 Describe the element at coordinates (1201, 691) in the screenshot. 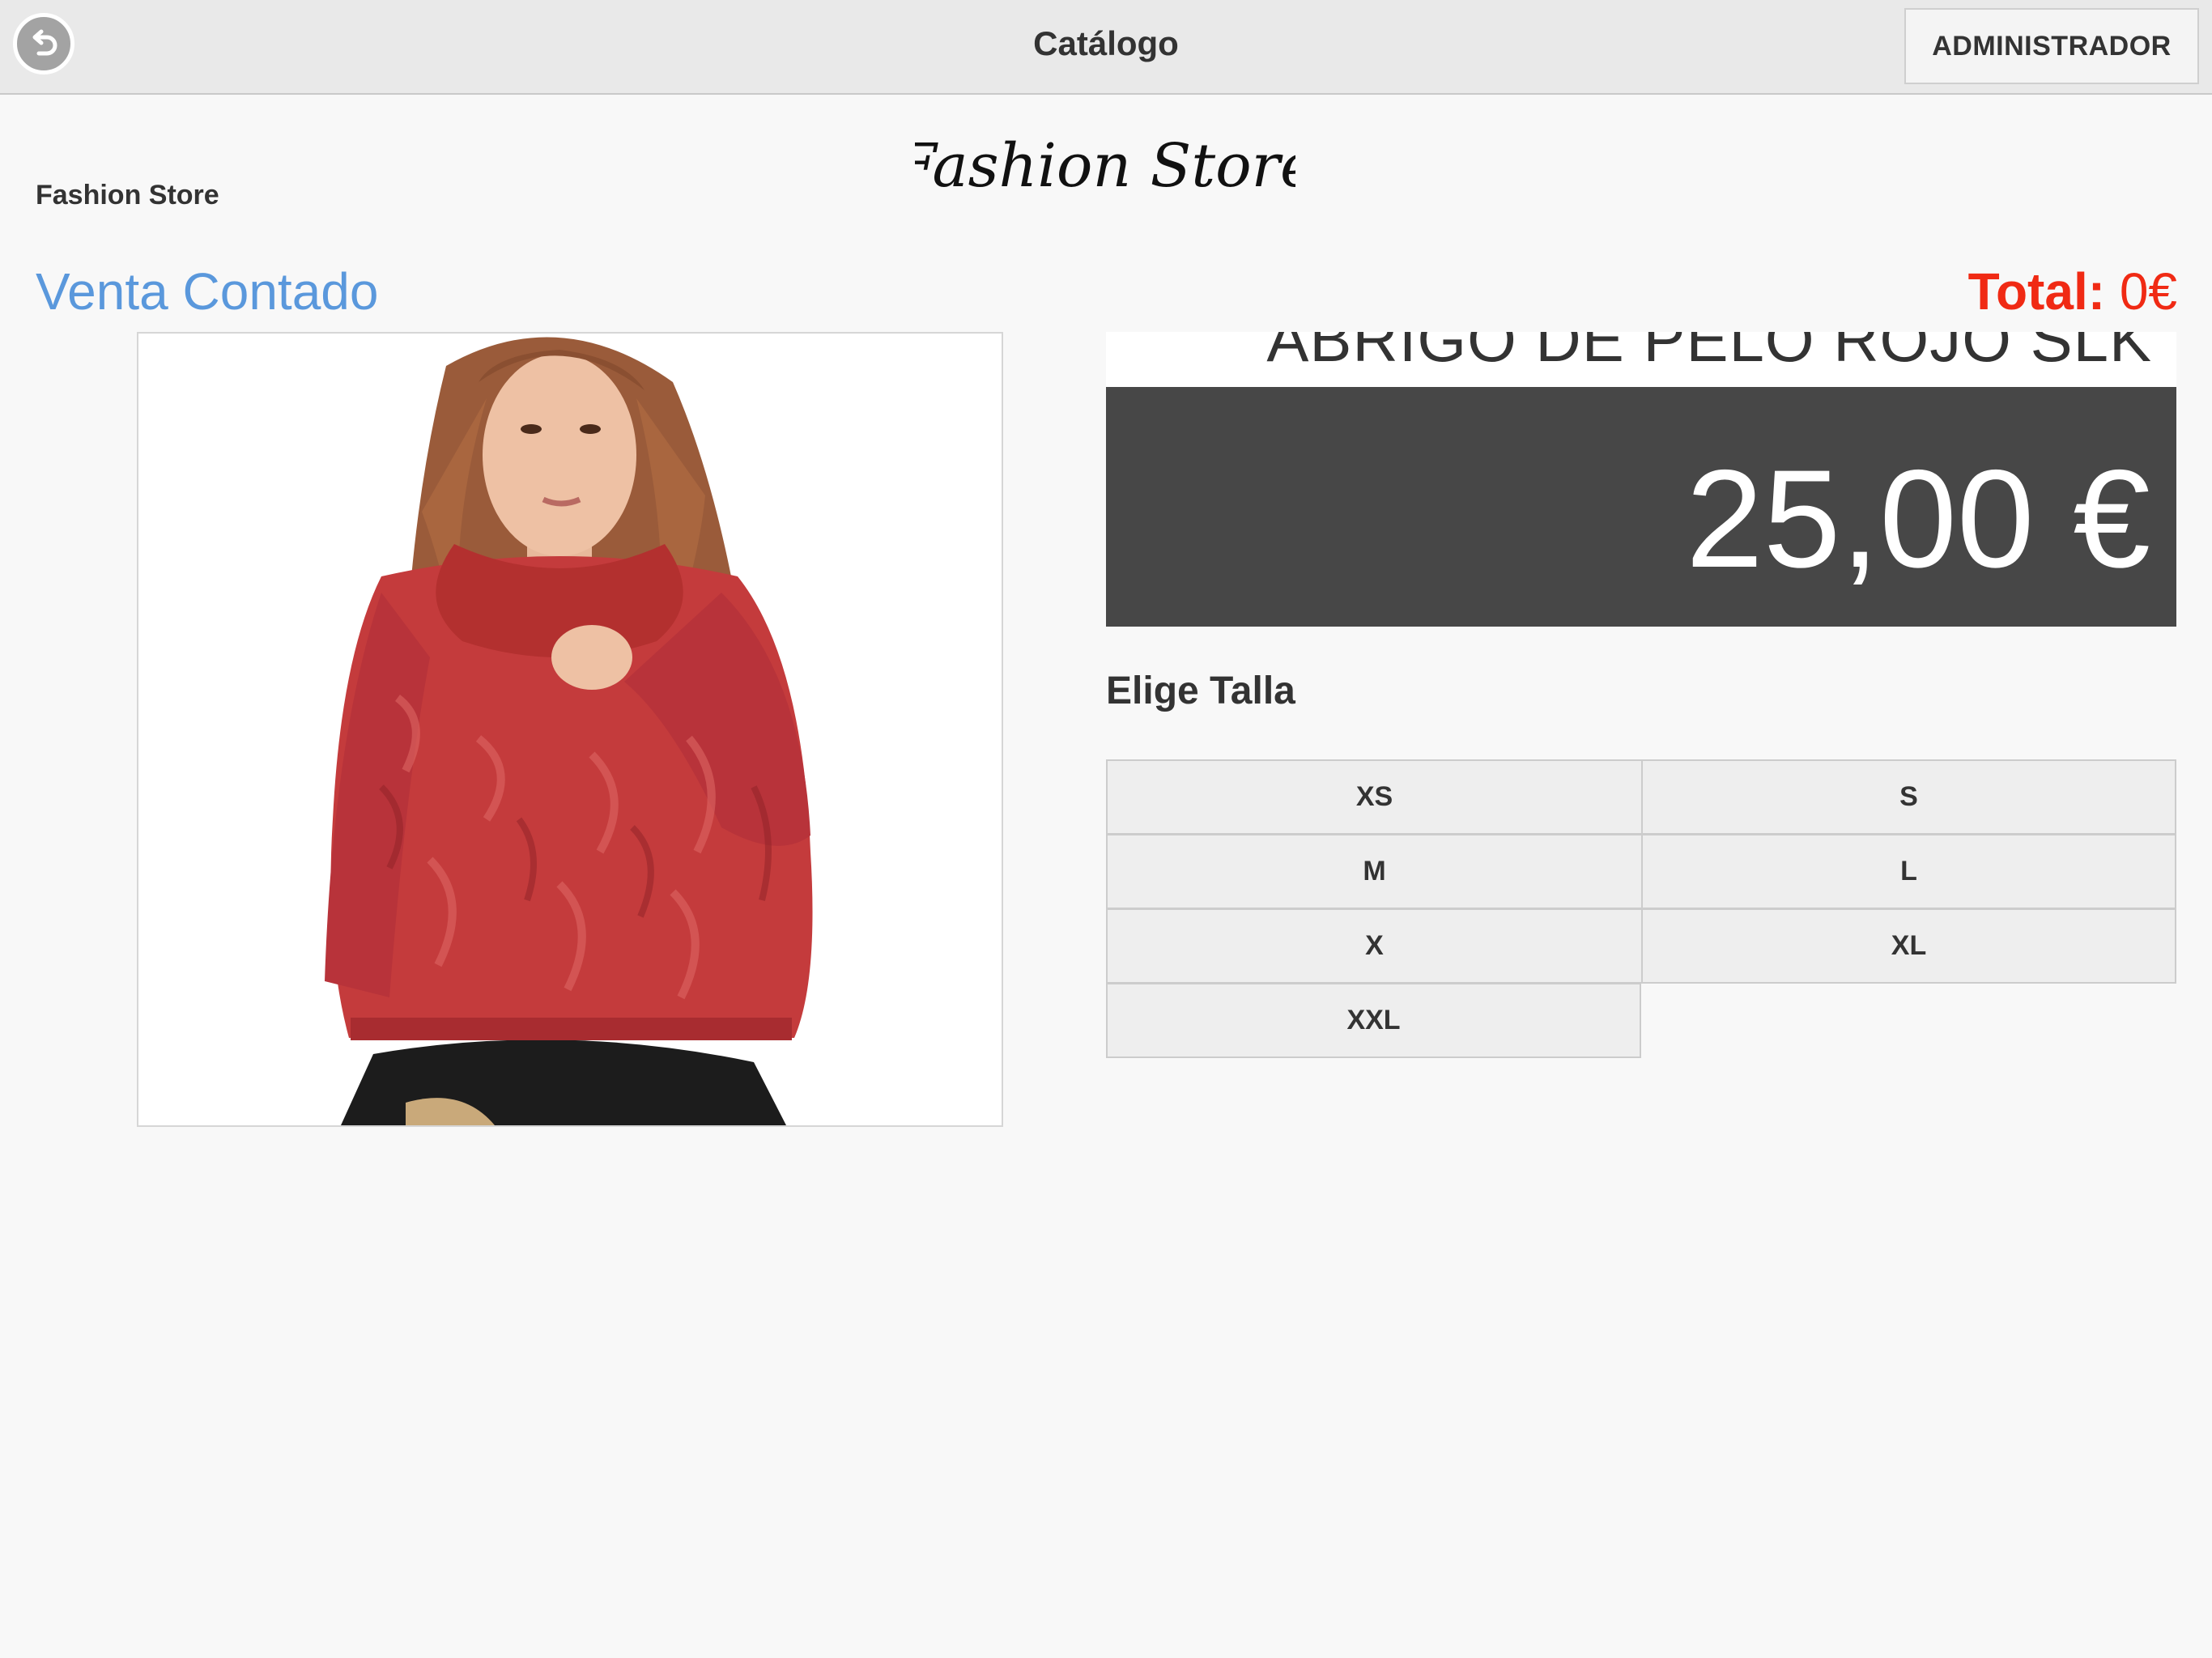

I see `size-heading: Elige Talla` at that location.